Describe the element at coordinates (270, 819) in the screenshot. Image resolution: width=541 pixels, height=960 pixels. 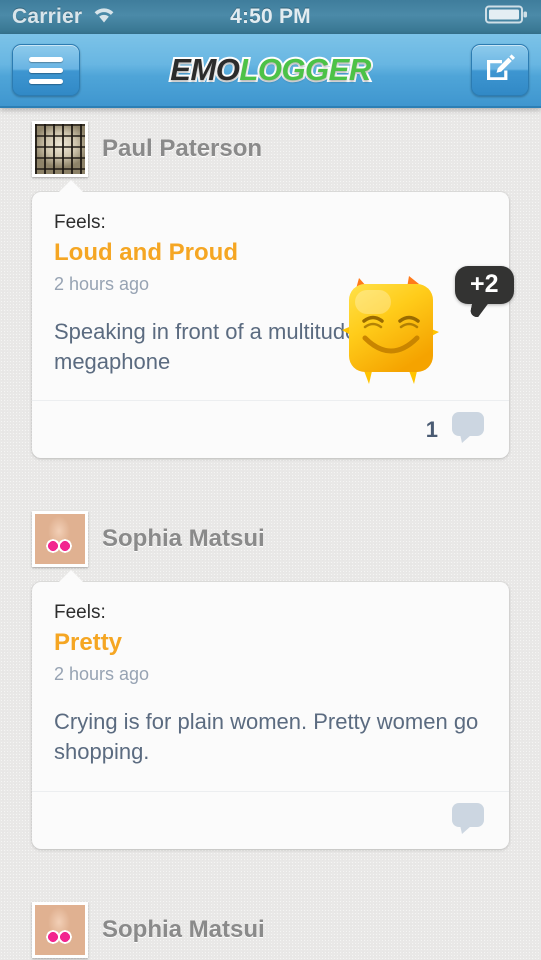
I see `post-card-footer` at that location.